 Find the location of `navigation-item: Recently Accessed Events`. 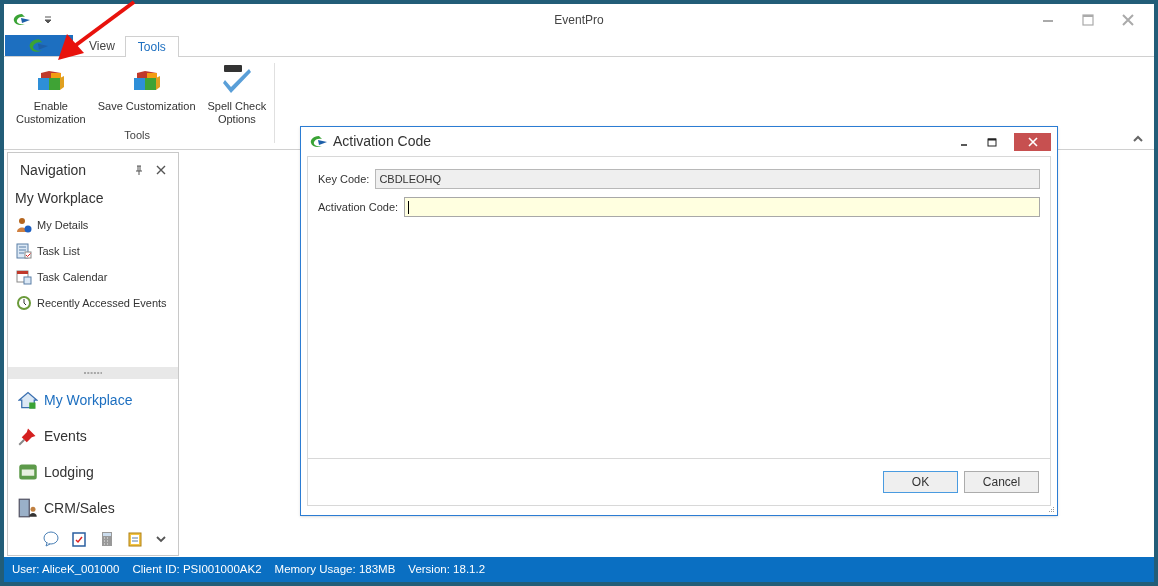

navigation-item: Recently Accessed Events is located at coordinates (93, 303).